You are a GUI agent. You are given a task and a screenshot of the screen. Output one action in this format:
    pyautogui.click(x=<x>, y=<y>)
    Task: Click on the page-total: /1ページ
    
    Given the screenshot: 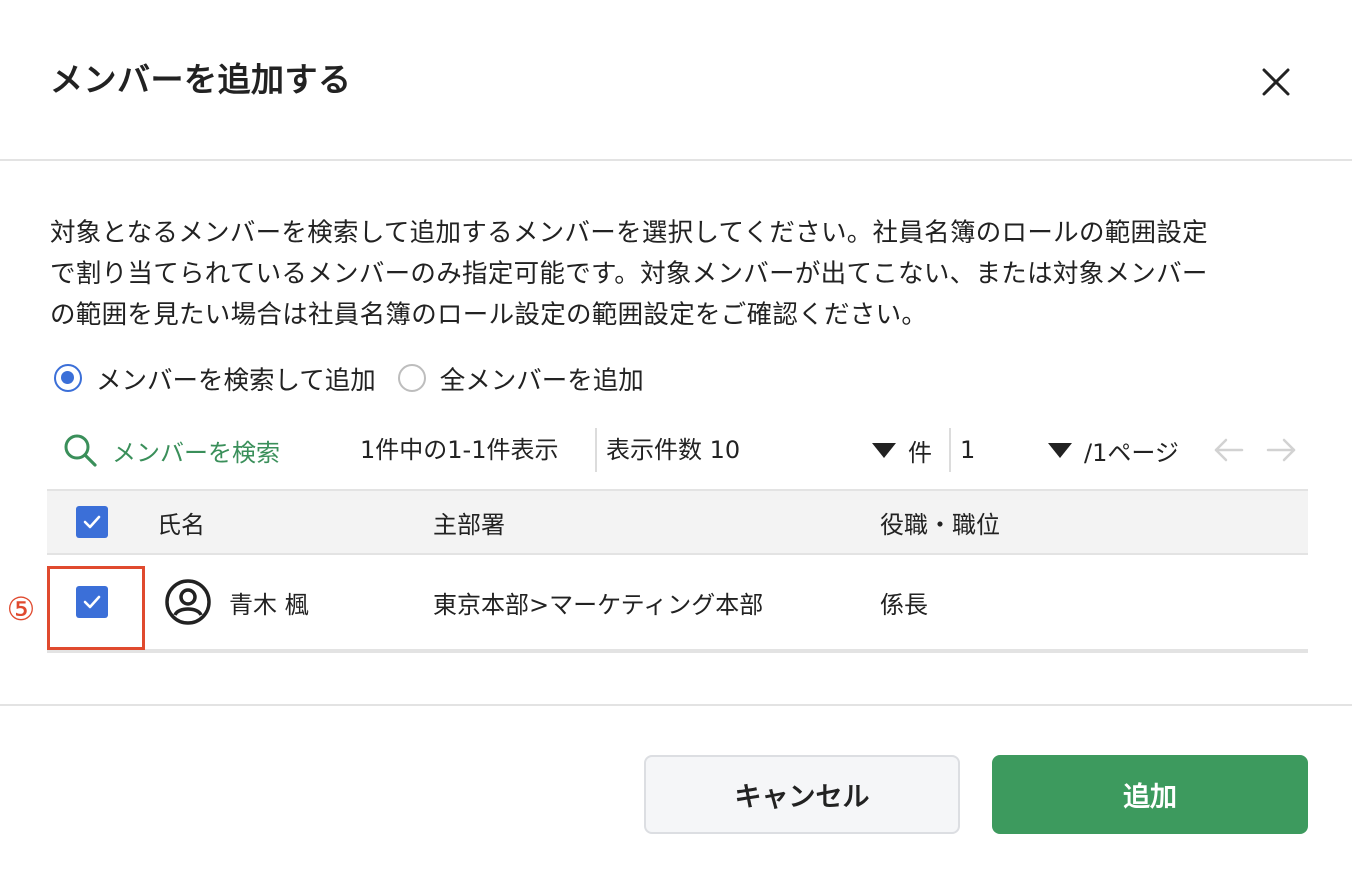 What is the action you would take?
    pyautogui.click(x=1131, y=452)
    